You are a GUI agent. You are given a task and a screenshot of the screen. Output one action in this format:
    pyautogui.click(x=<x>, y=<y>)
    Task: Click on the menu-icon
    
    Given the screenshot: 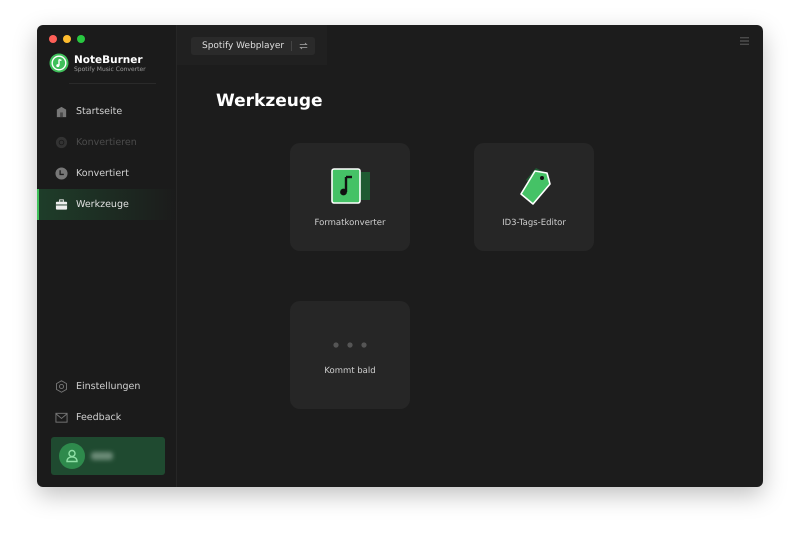 What is the action you would take?
    pyautogui.click(x=744, y=41)
    